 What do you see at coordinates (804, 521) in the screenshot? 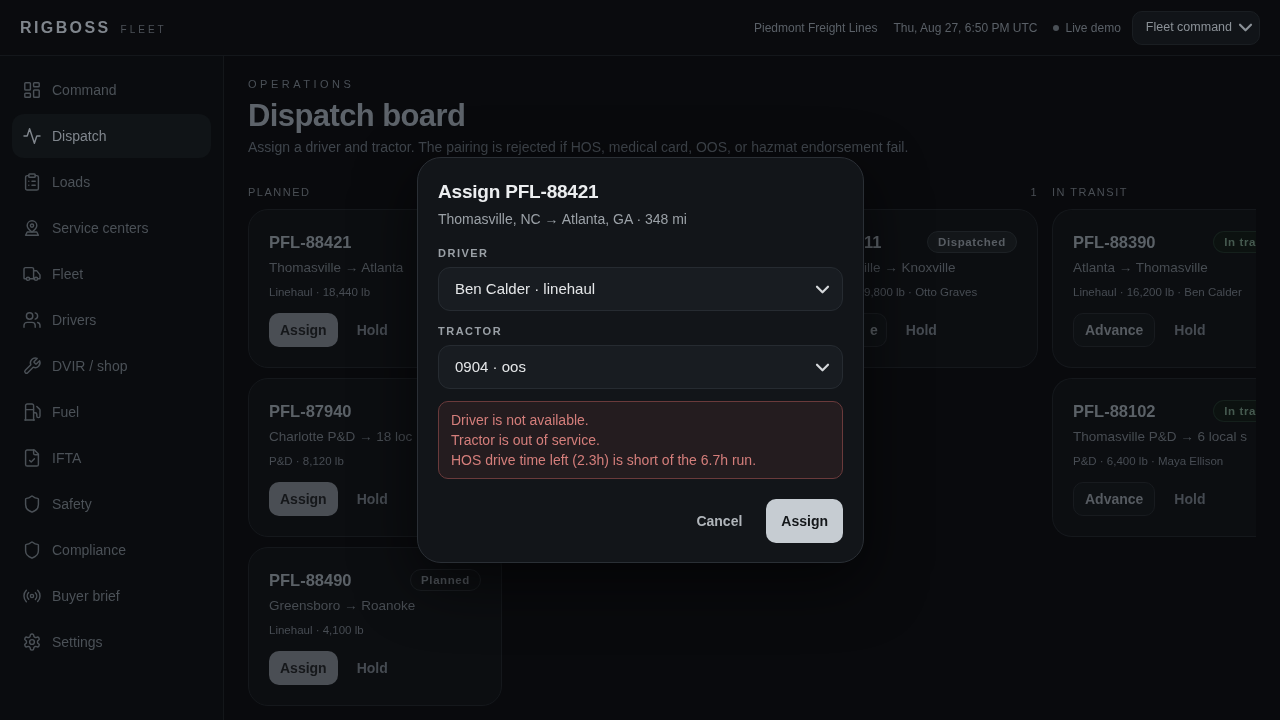
I see `confirm-button: Assign` at bounding box center [804, 521].